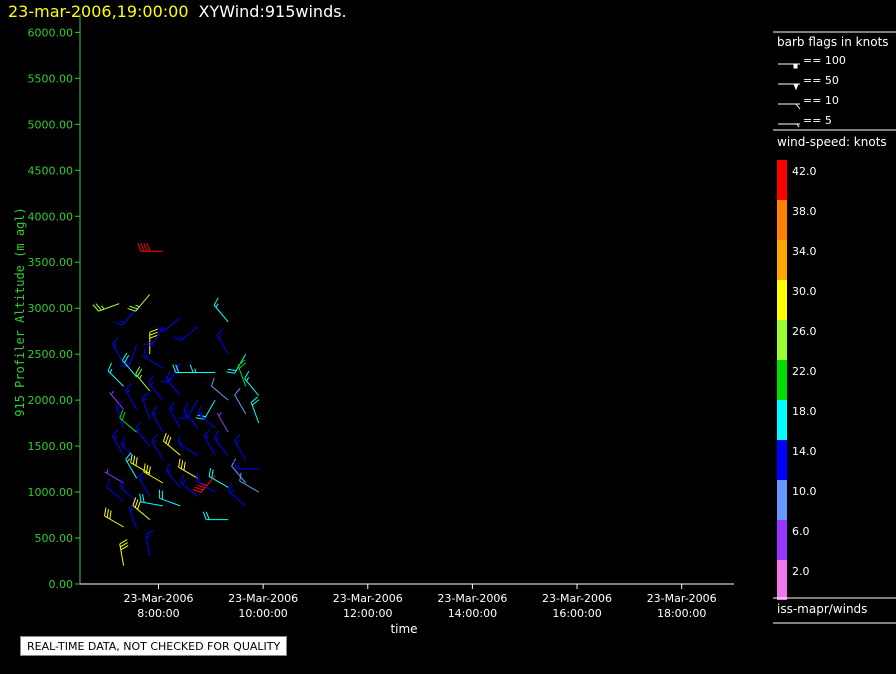 This screenshot has height=674, width=896. What do you see at coordinates (154, 646) in the screenshot?
I see `quality-notice: REAL-TIME DATA, NOT CHECKED FOR QUALITY` at bounding box center [154, 646].